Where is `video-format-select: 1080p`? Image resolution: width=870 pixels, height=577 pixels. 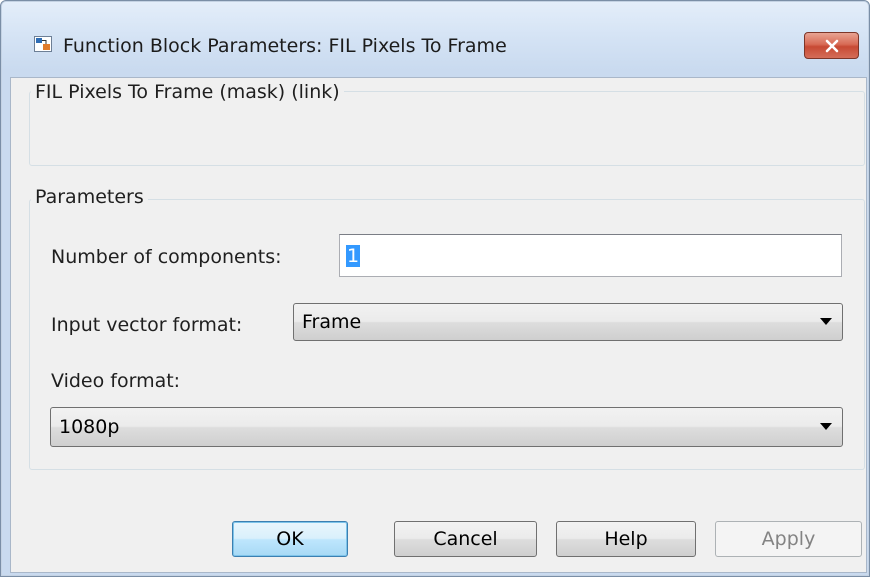
video-format-select: 1080p is located at coordinates (446, 427).